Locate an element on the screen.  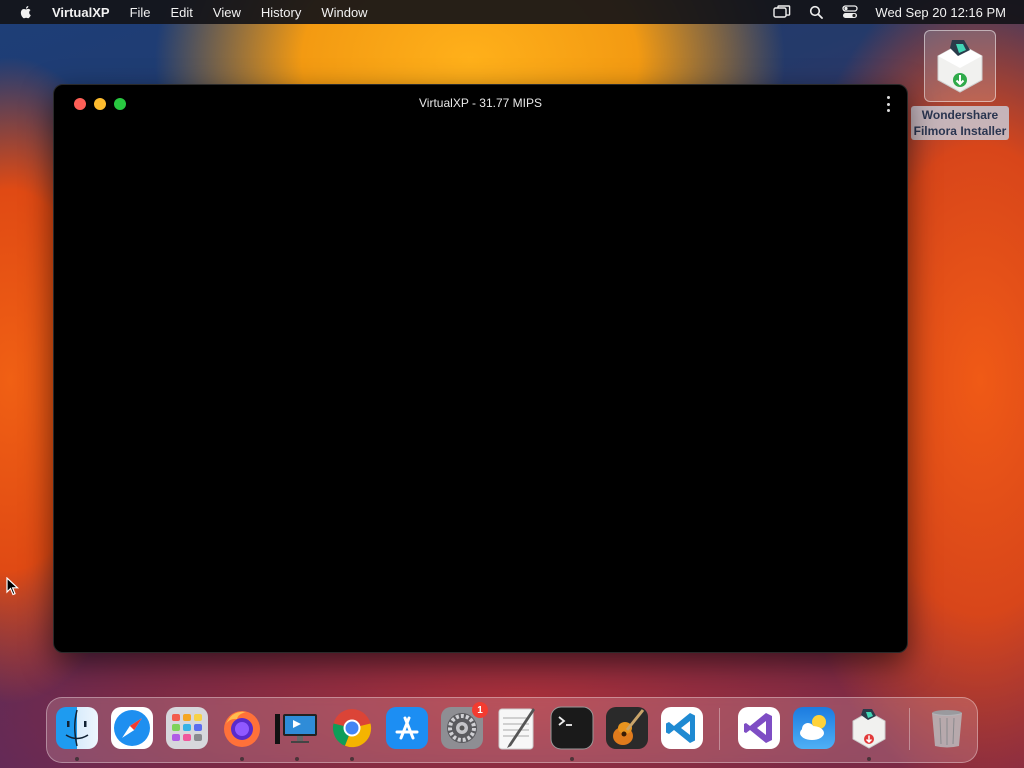
dock-launchpad is located at coordinates (187, 728).